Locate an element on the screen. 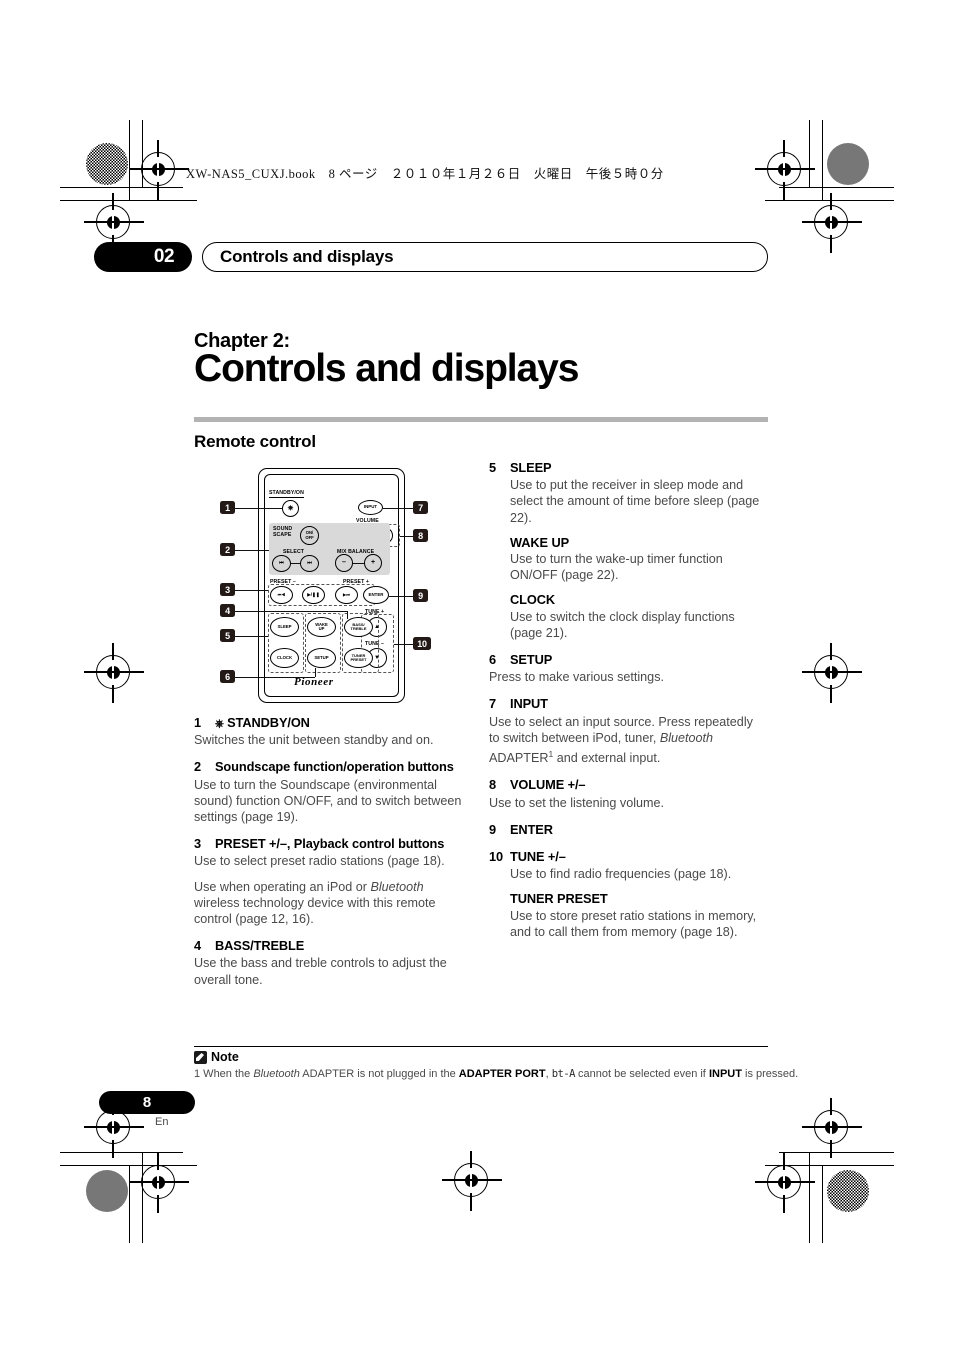  control-index: 8 is located at coordinates (493, 785).